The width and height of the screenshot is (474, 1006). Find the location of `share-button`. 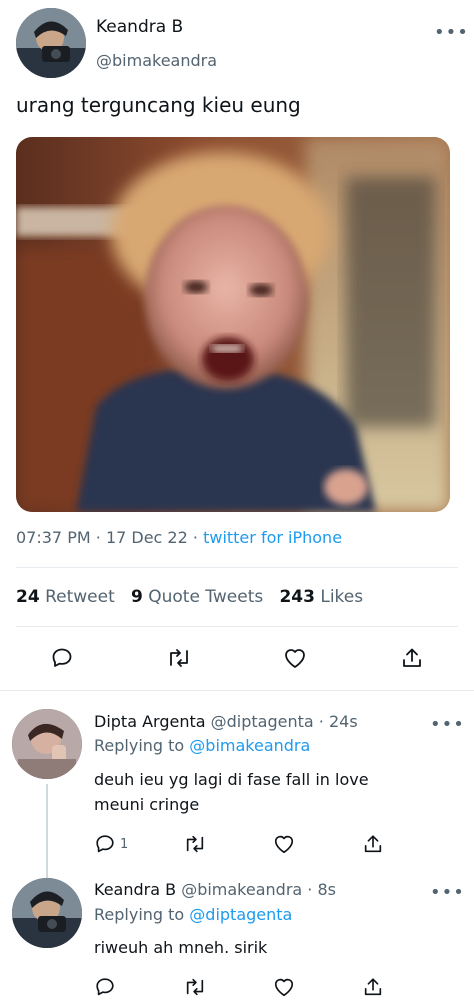

share-button is located at coordinates (412, 658).